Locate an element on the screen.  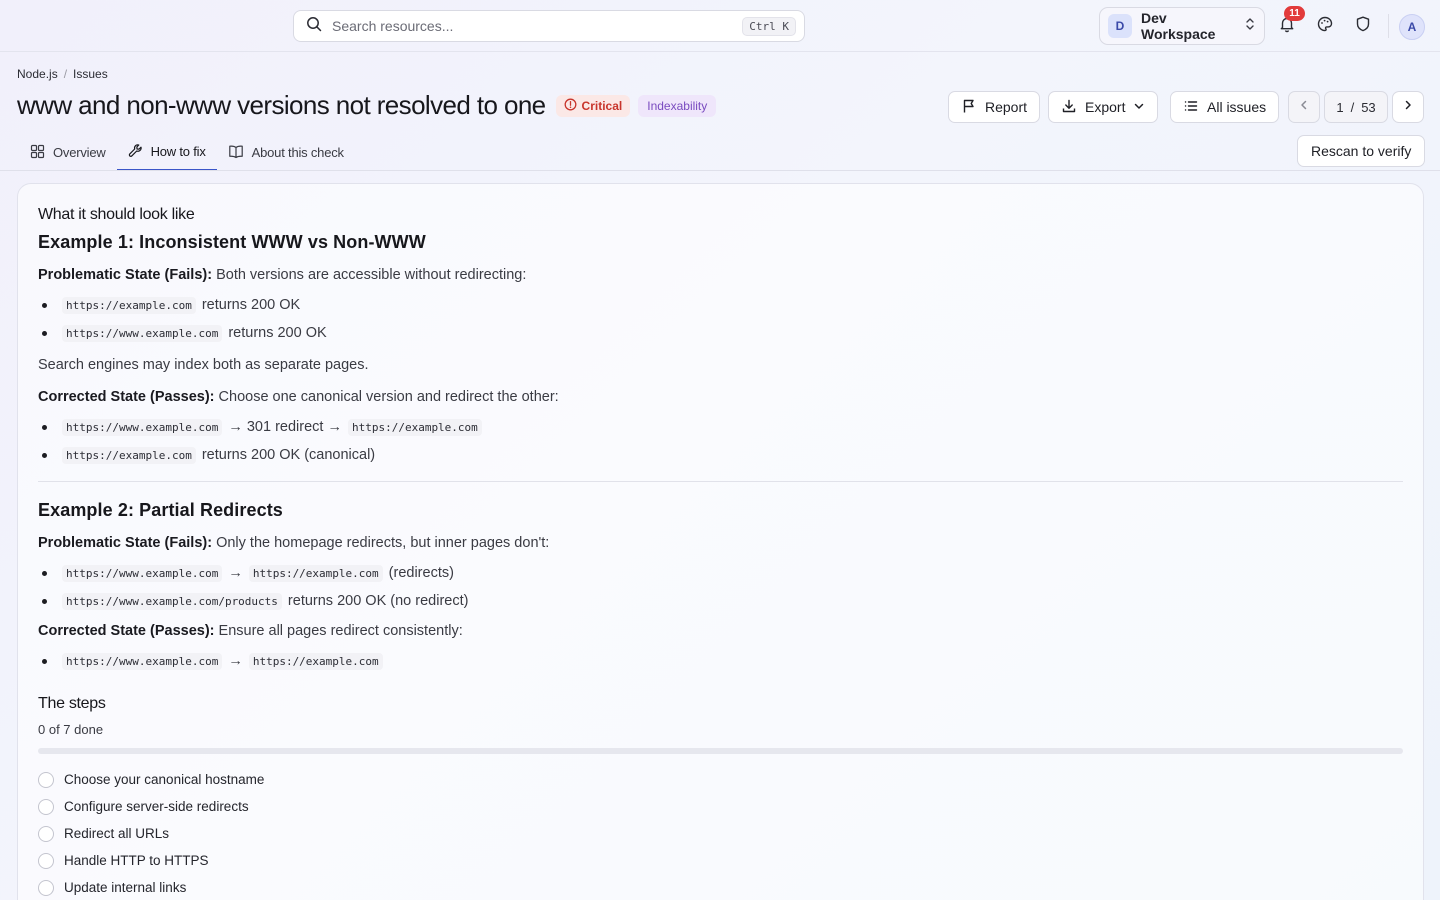
notifications-button: 11 is located at coordinates (1289, 23).